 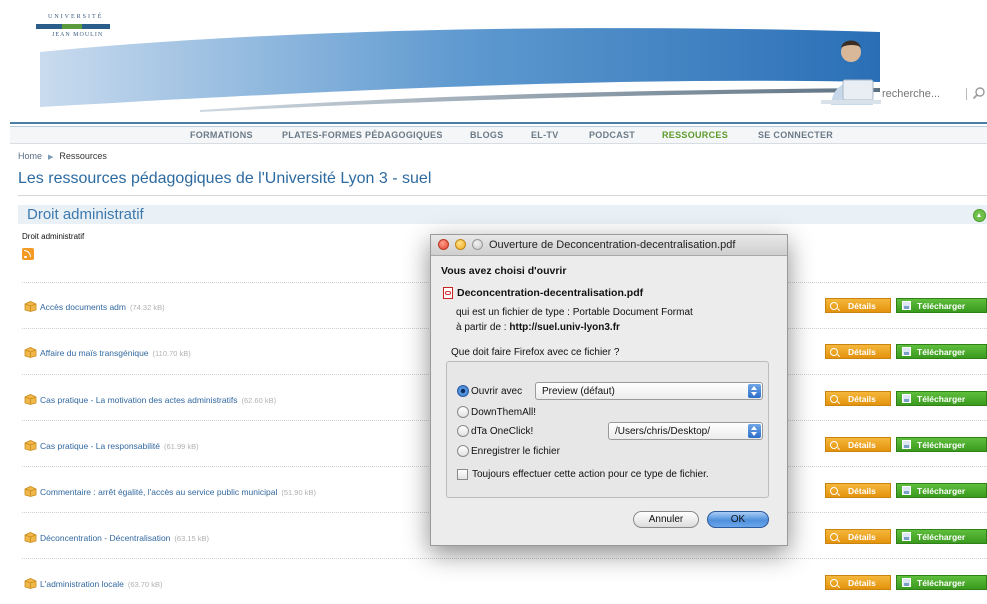 What do you see at coordinates (503, 412) in the screenshot?
I see `downthemall-label: DownThemAll!` at bounding box center [503, 412].